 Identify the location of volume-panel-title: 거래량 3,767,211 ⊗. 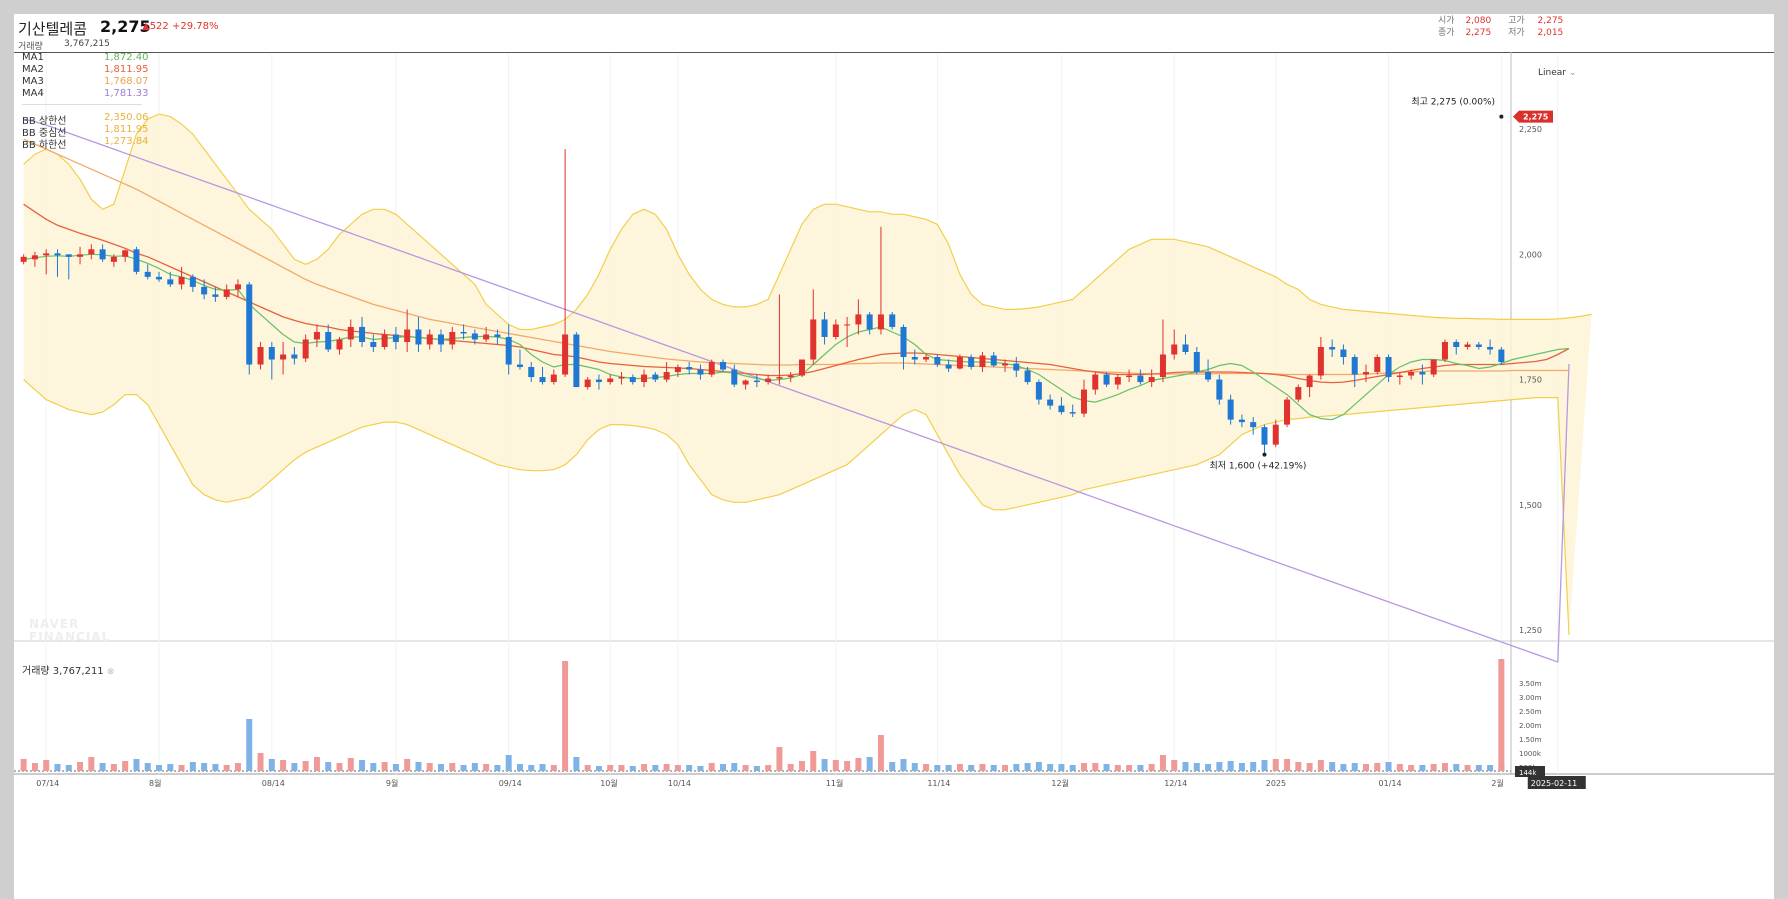
(68, 669).